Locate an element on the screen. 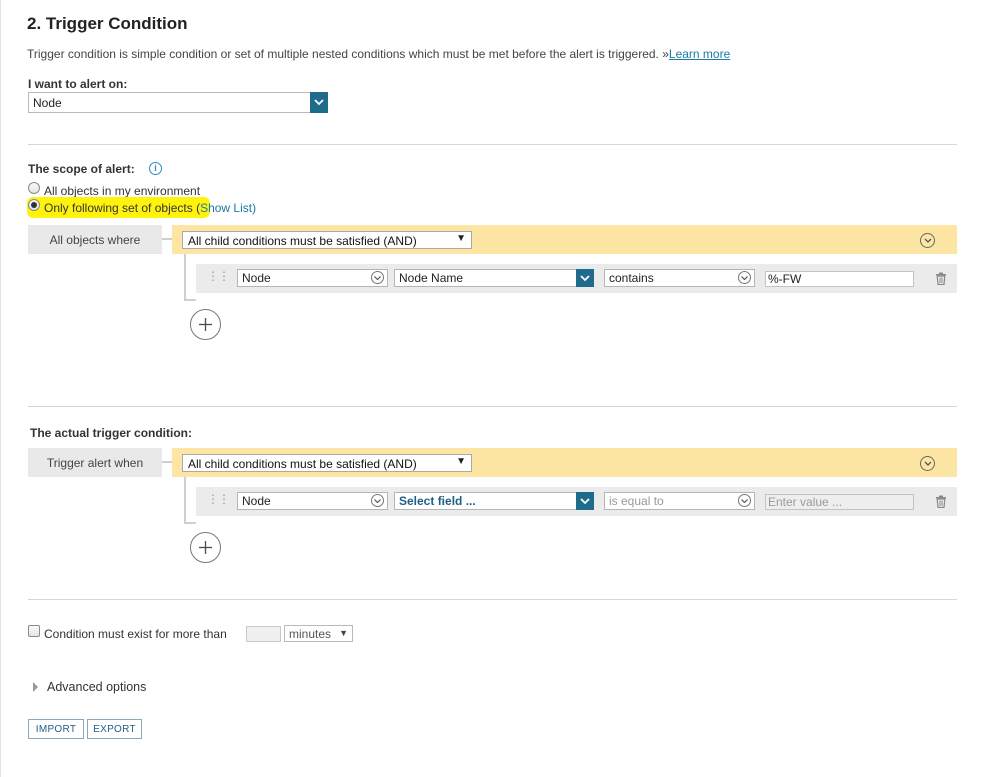 The width and height of the screenshot is (990, 777). radio-all-objects is located at coordinates (34, 188).